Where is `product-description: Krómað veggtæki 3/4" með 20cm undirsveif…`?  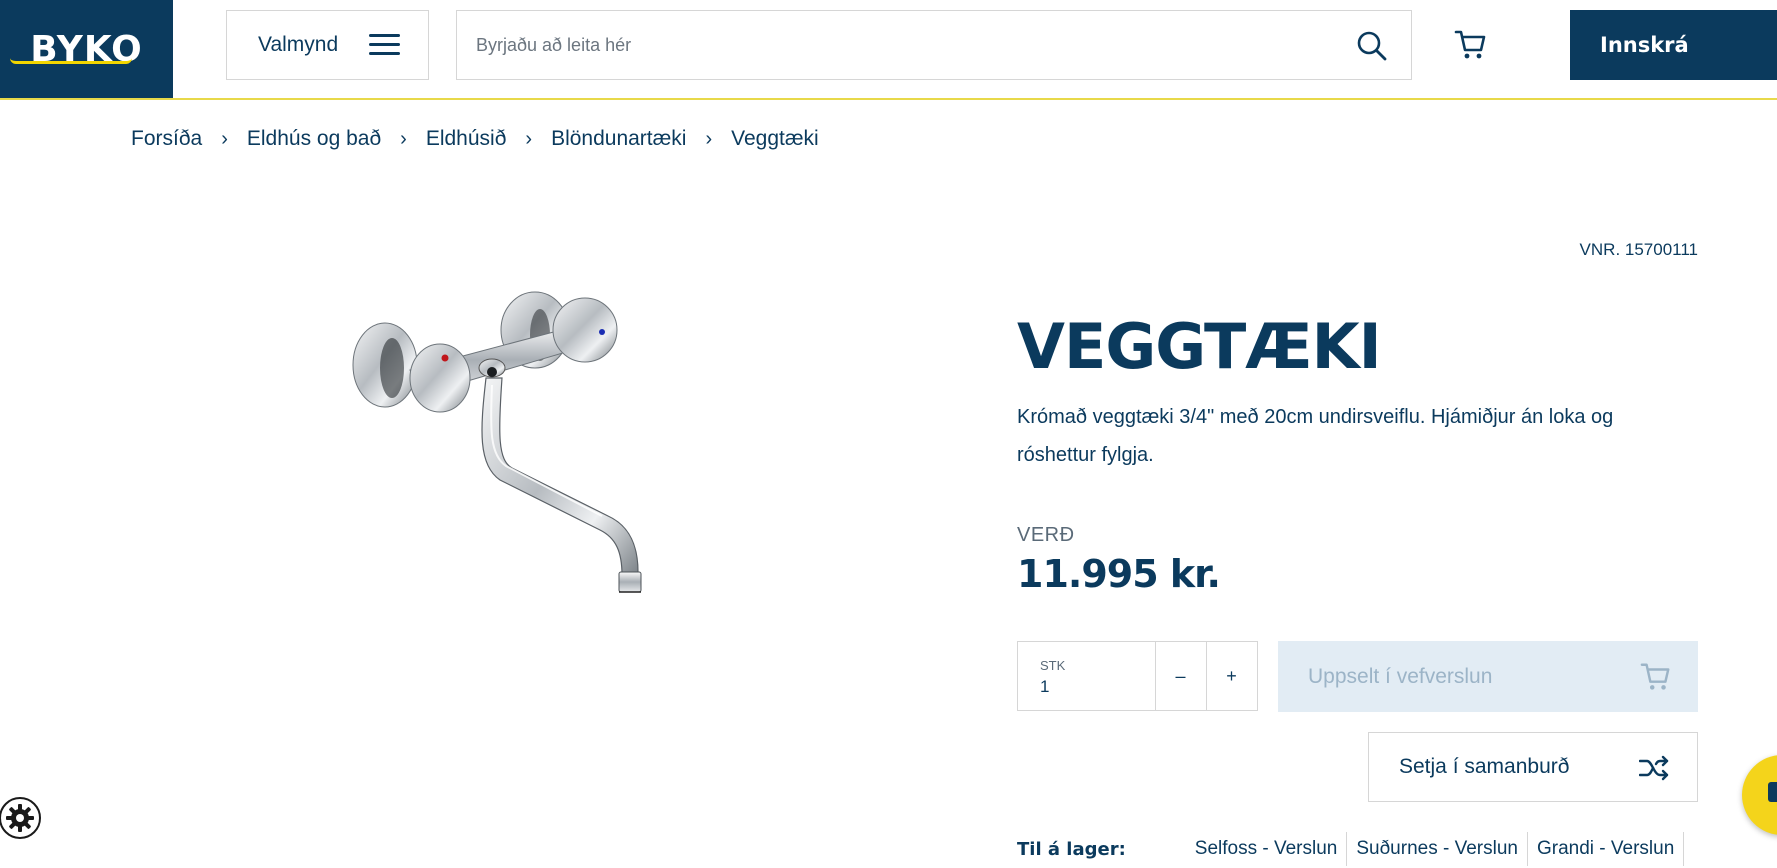
product-description: Krómað veggtæki 3/4" með 20cm undirsveif… is located at coordinates (1315, 436).